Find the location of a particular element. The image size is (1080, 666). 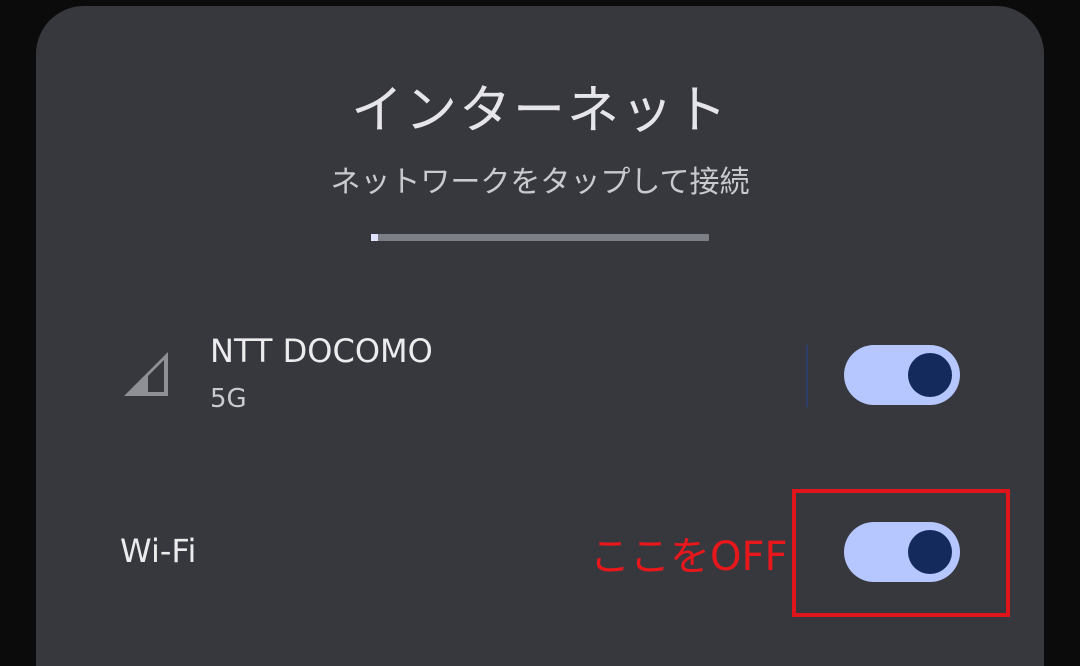

mobile-network-name: NTT DOCOMO is located at coordinates (321, 351).